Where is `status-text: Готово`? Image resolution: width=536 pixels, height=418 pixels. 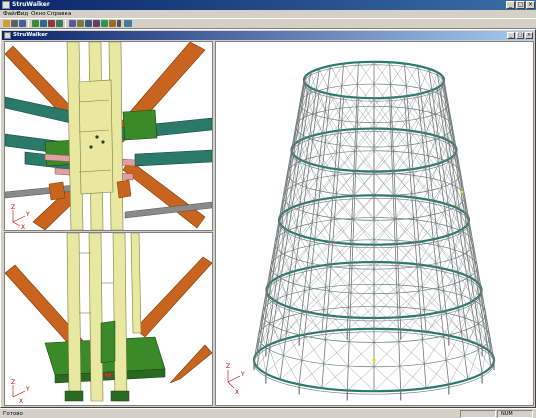 status-text: Готово is located at coordinates (13, 414).